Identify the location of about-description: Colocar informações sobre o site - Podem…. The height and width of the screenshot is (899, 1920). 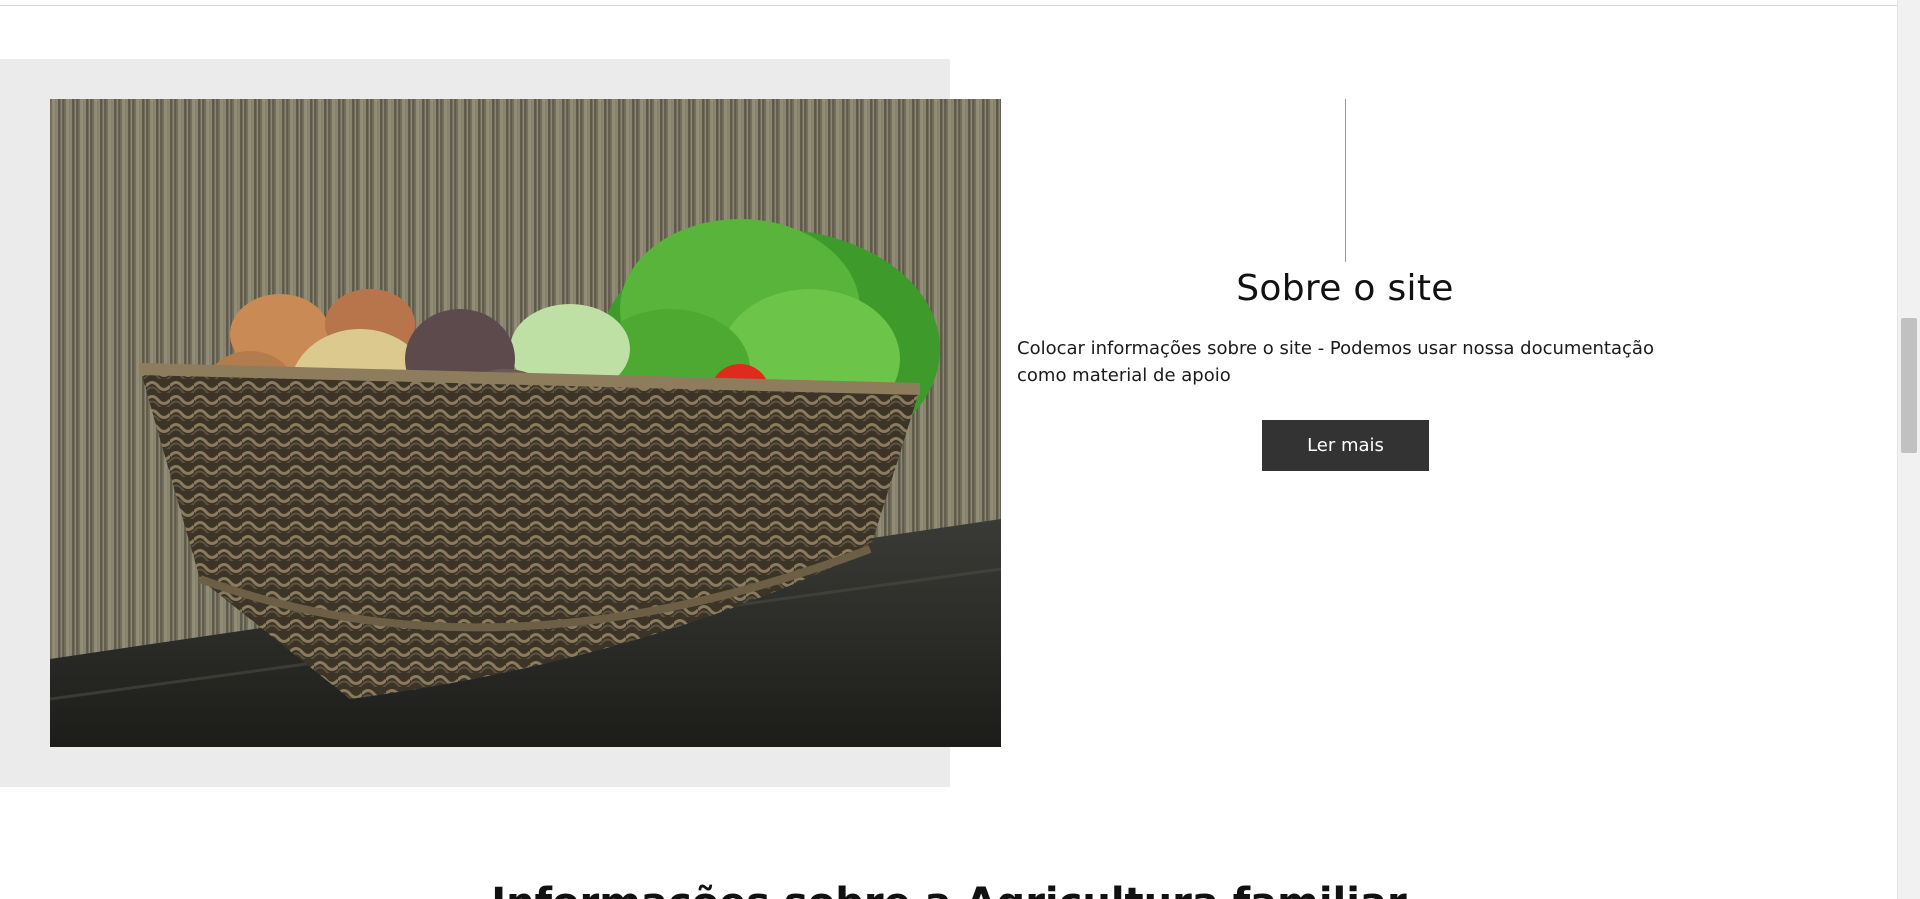
(1335, 362).